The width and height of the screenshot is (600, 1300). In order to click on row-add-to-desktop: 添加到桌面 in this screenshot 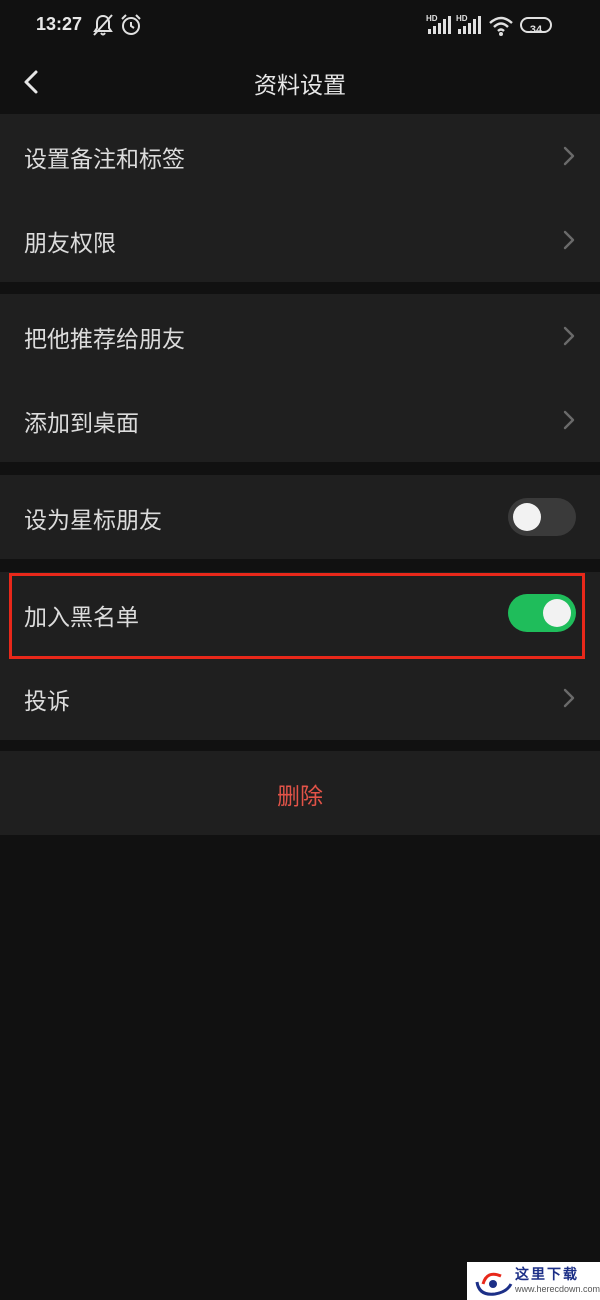, I will do `click(300, 420)`.